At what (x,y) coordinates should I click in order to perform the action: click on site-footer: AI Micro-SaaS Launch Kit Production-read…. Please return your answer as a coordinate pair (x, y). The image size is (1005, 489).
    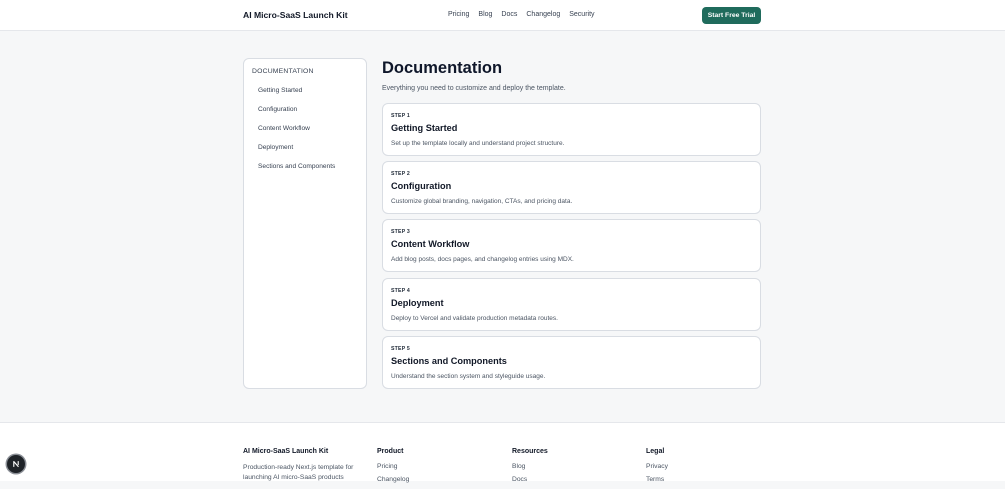
    Looking at the image, I should click on (502, 452).